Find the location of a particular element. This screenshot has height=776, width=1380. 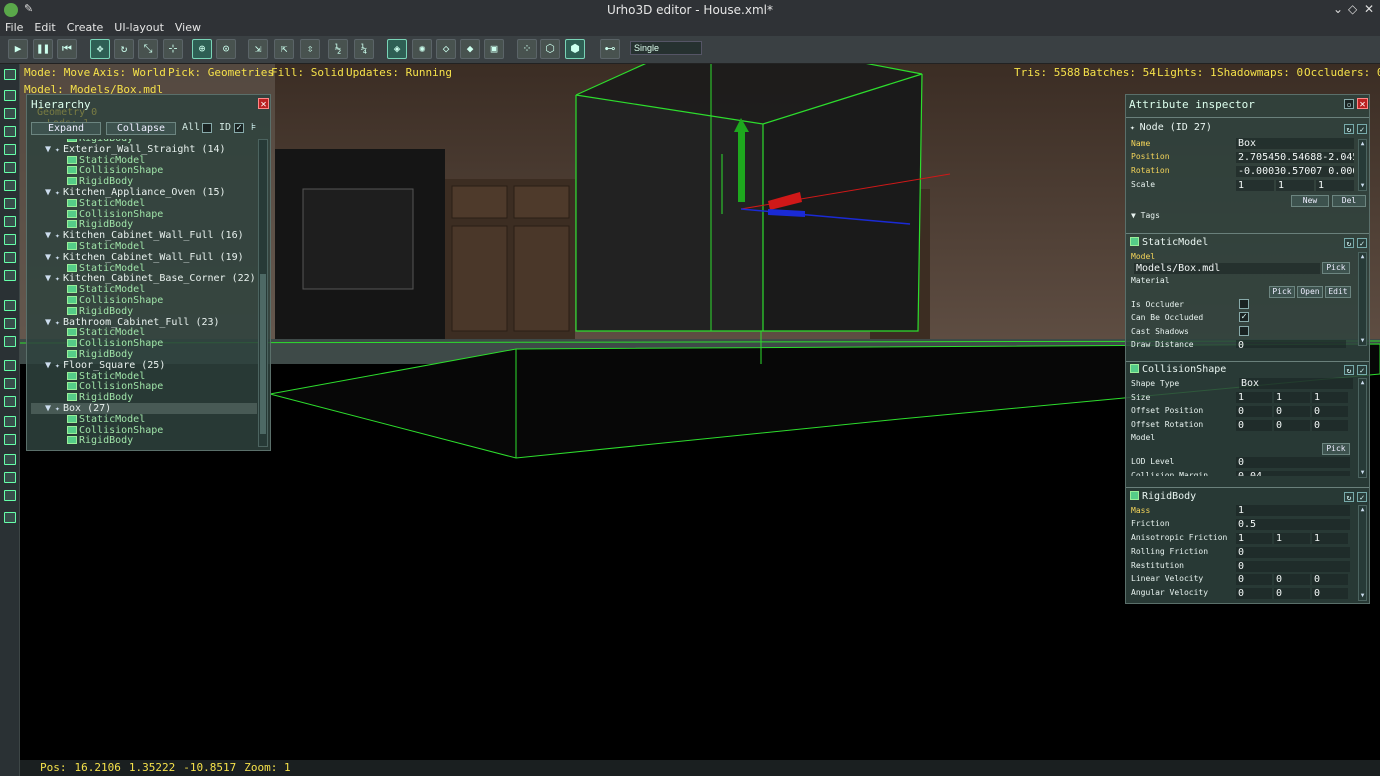

new-local-node-icon is located at coordinates (10, 113).